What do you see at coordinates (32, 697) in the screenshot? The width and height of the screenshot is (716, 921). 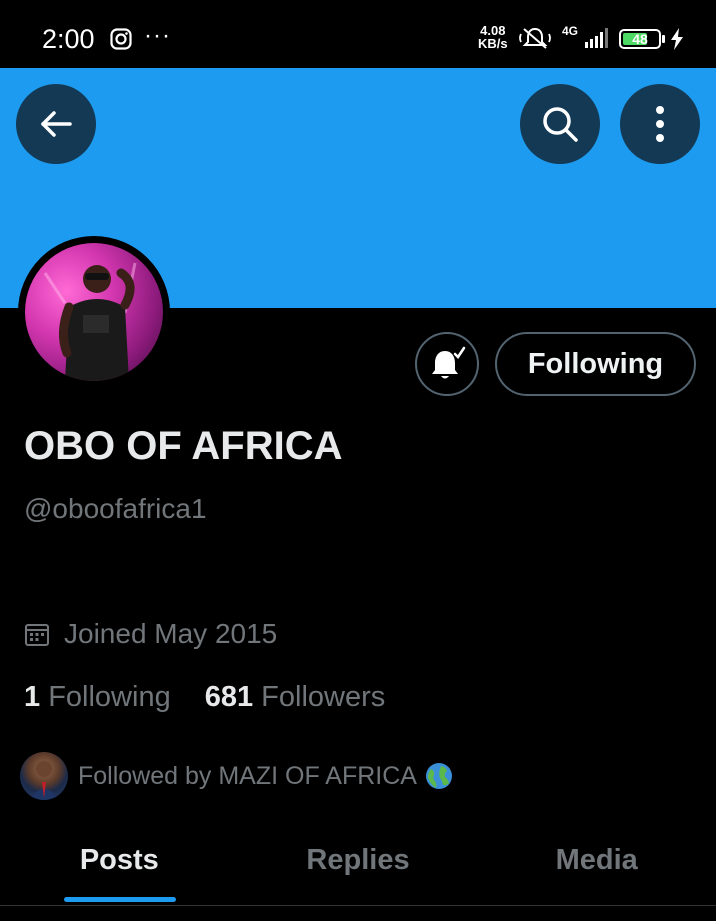 I see `following-count: 1` at bounding box center [32, 697].